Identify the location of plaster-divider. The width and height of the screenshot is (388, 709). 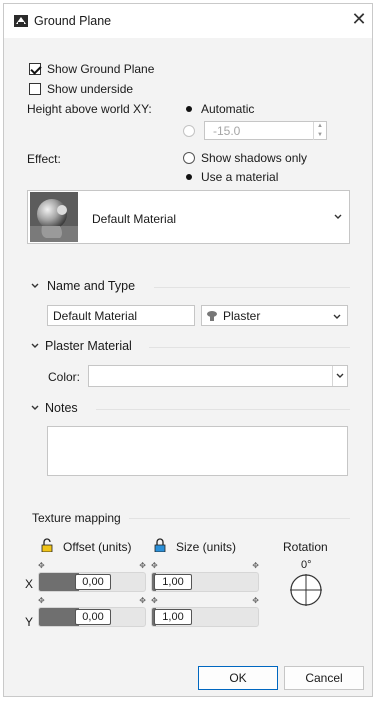
(249, 347).